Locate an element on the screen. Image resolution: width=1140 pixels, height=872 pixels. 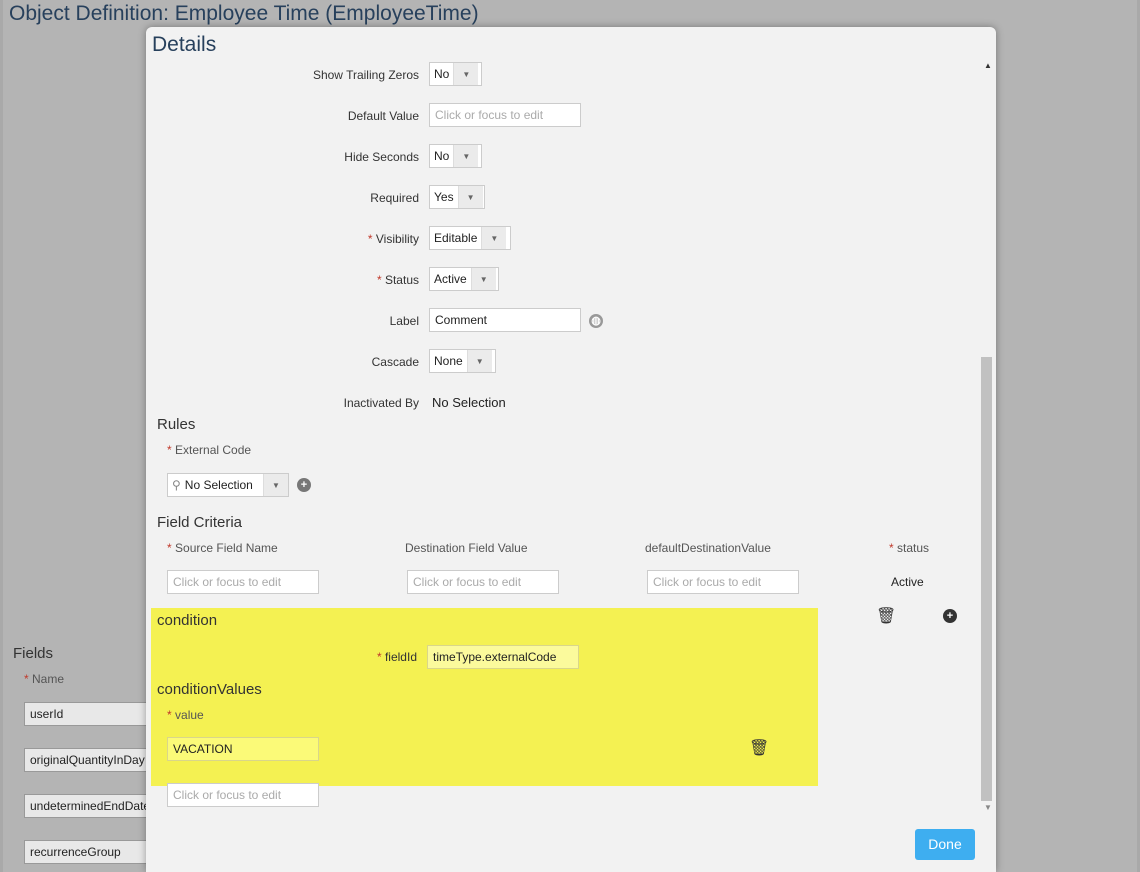
done-button: Done is located at coordinates (945, 844).